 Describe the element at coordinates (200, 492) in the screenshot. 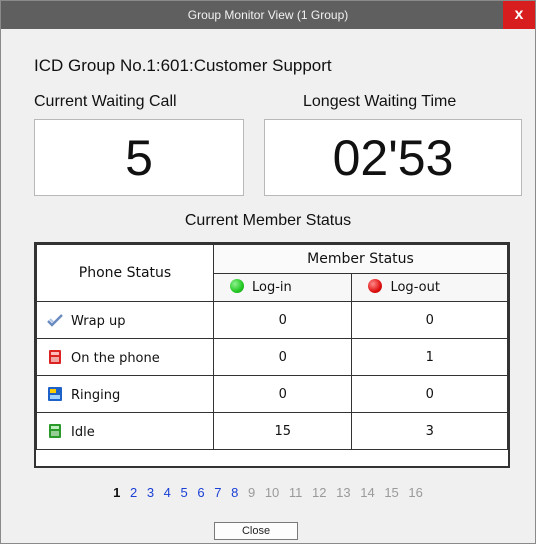

I see `page-link: 6` at that location.